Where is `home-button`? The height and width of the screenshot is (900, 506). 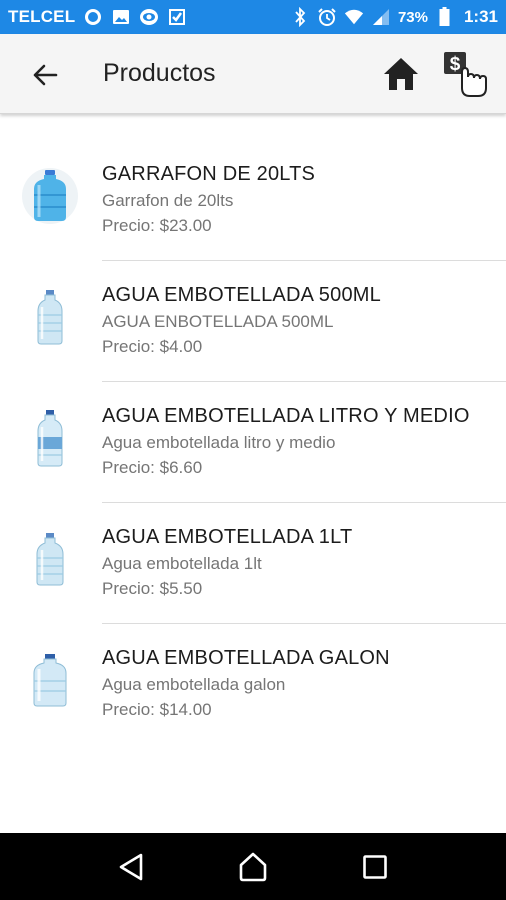 home-button is located at coordinates (401, 74).